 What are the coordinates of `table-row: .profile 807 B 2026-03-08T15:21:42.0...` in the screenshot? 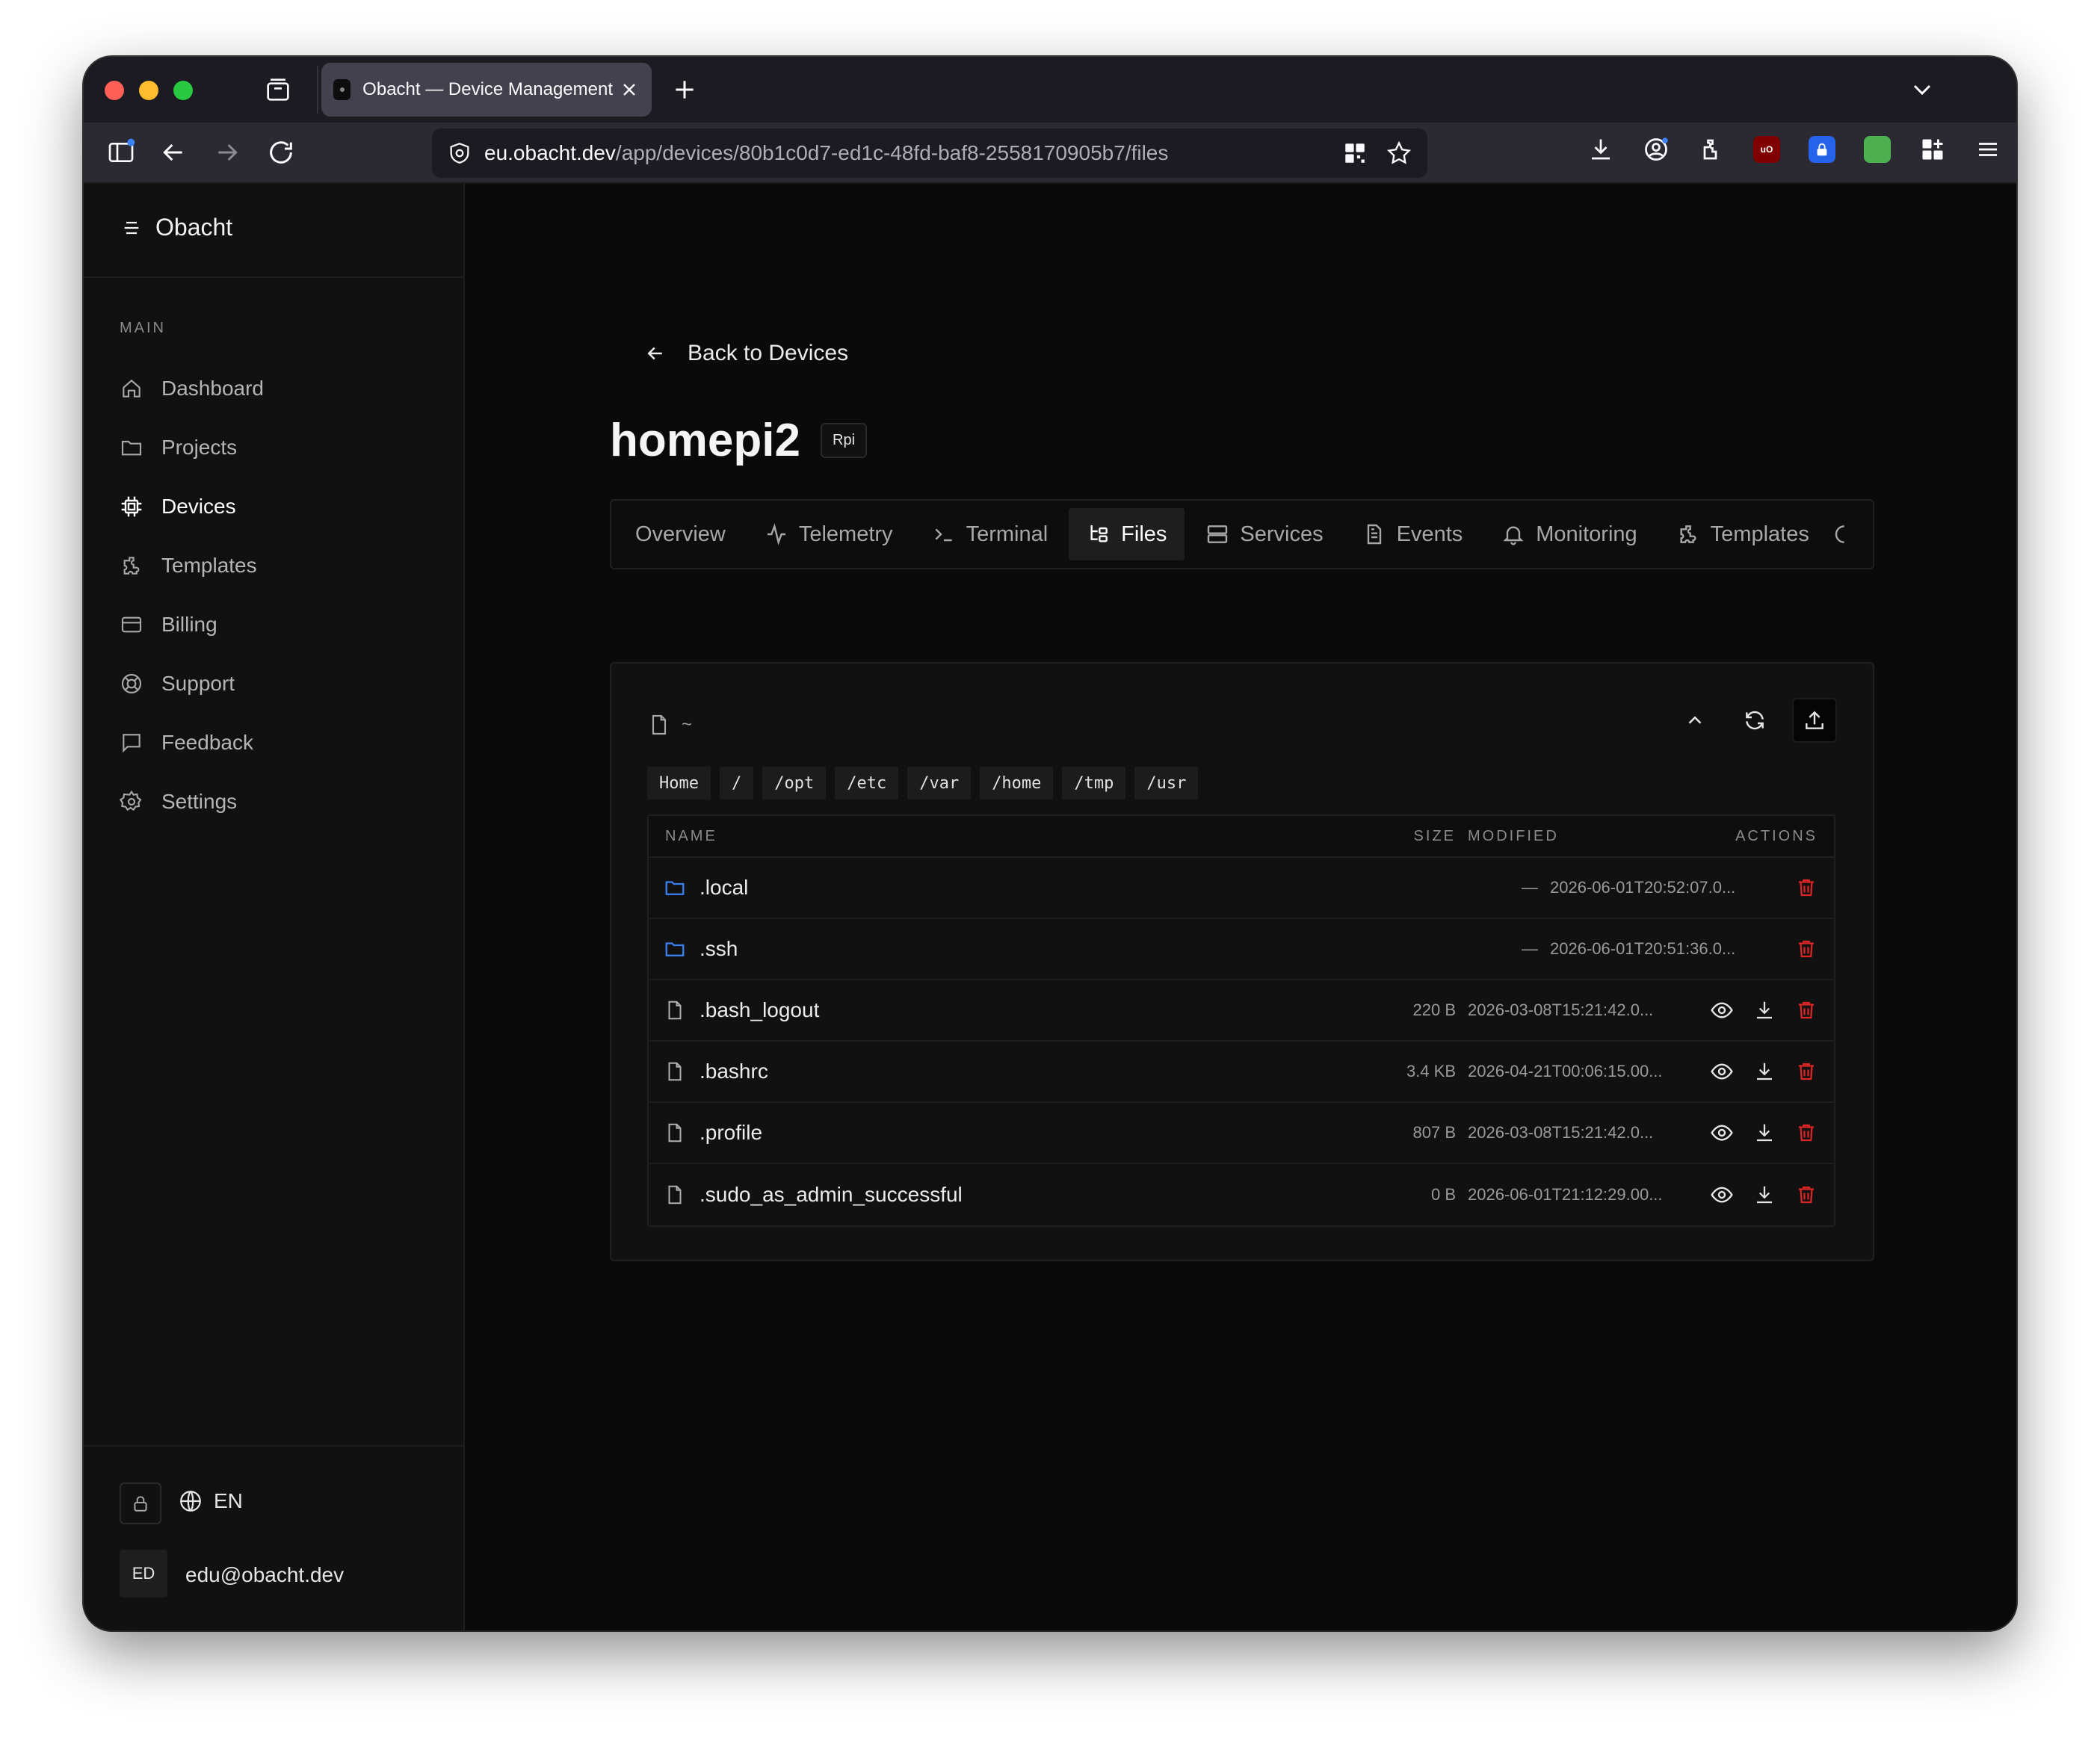 It's located at (1241, 1133).